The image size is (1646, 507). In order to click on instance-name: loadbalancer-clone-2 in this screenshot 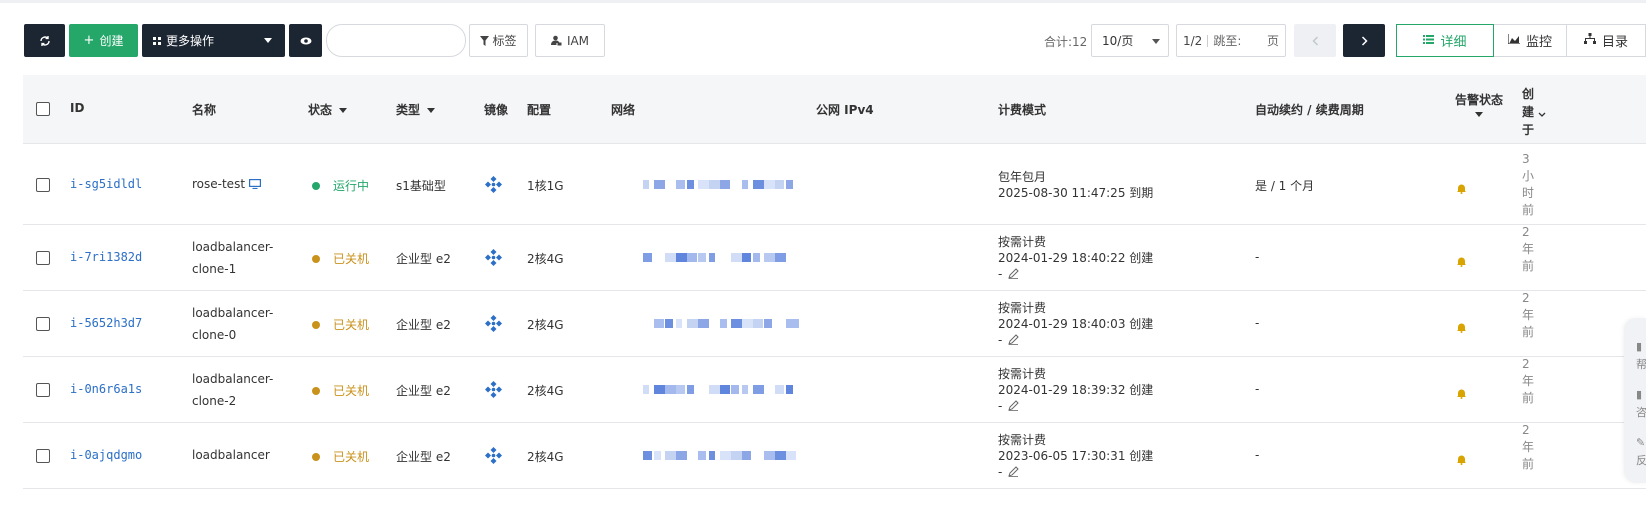, I will do `click(242, 390)`.